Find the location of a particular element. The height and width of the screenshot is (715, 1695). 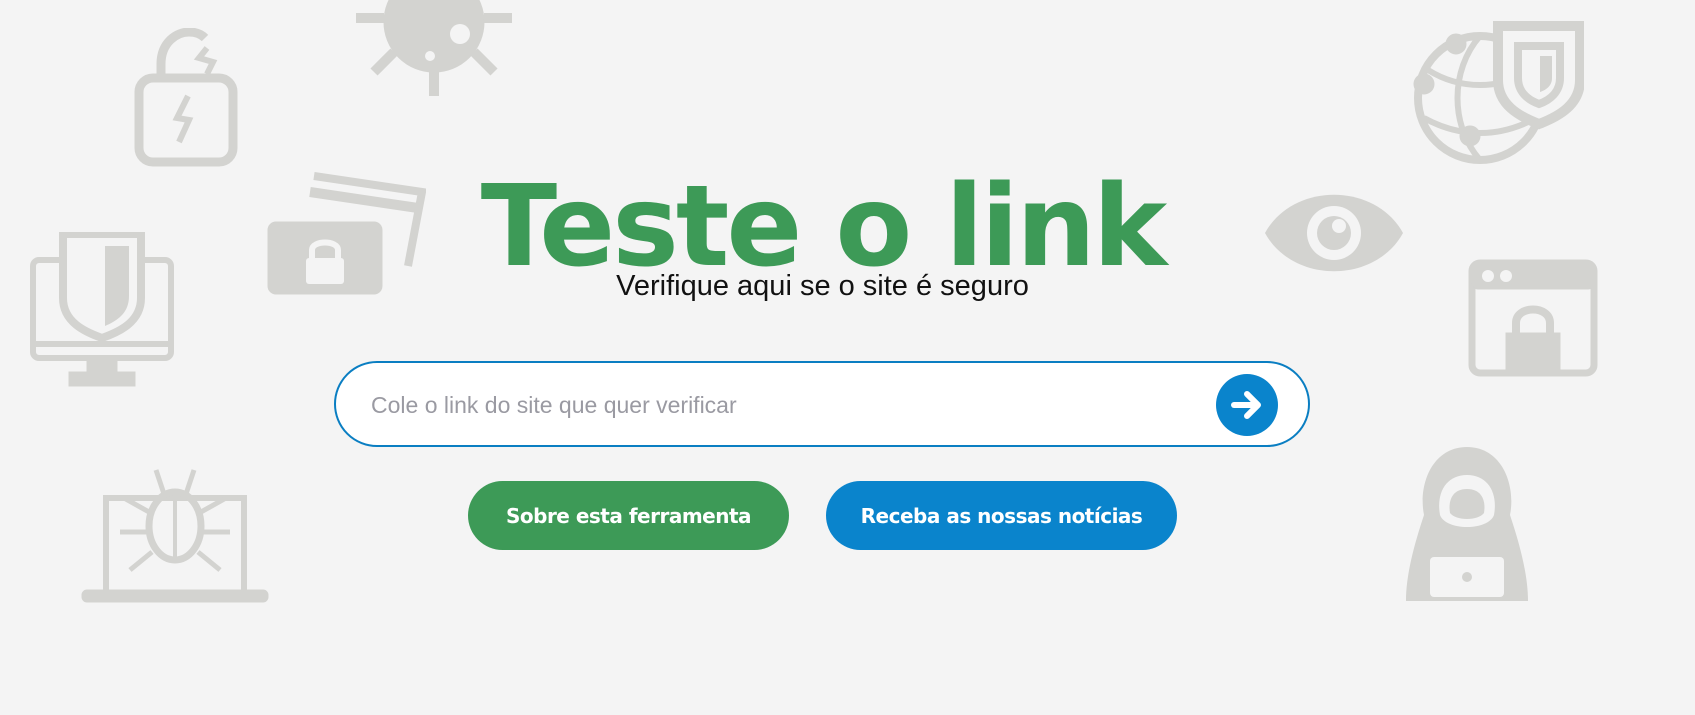

url-search-box is located at coordinates (822, 404).